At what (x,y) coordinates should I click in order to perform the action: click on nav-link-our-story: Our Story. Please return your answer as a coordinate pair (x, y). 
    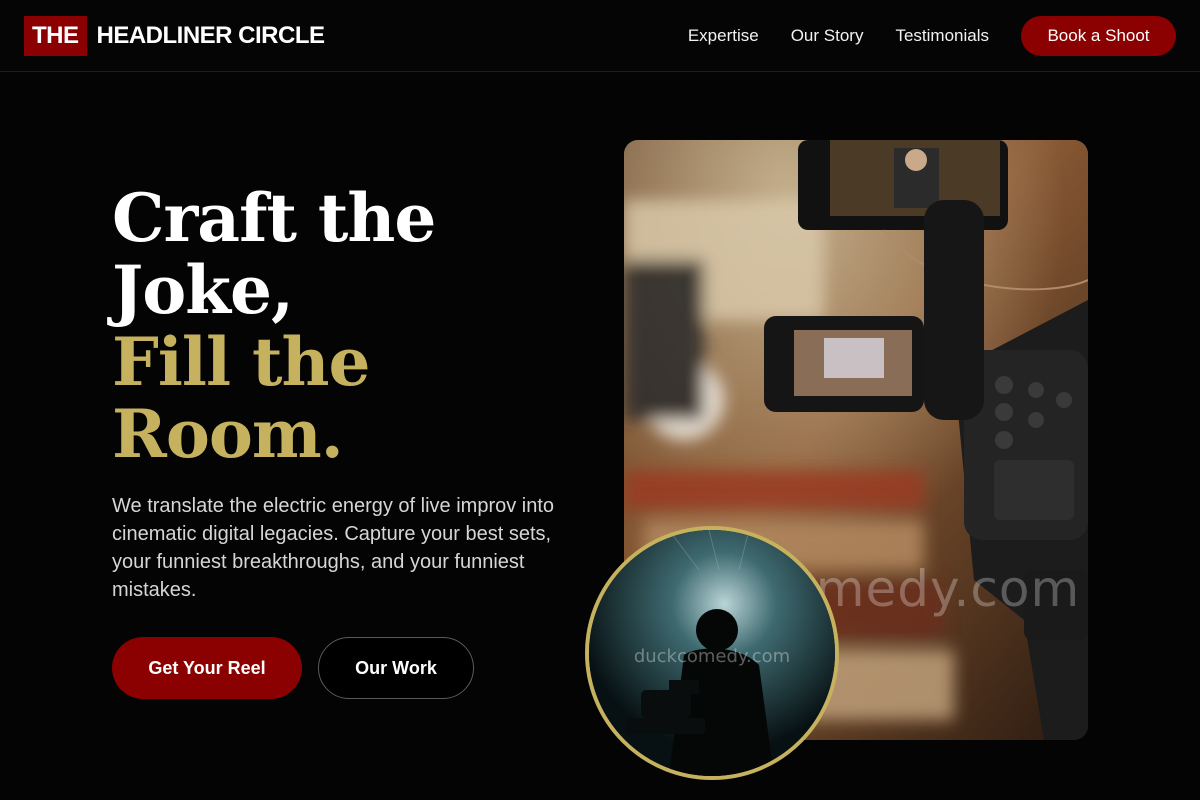
    Looking at the image, I should click on (827, 36).